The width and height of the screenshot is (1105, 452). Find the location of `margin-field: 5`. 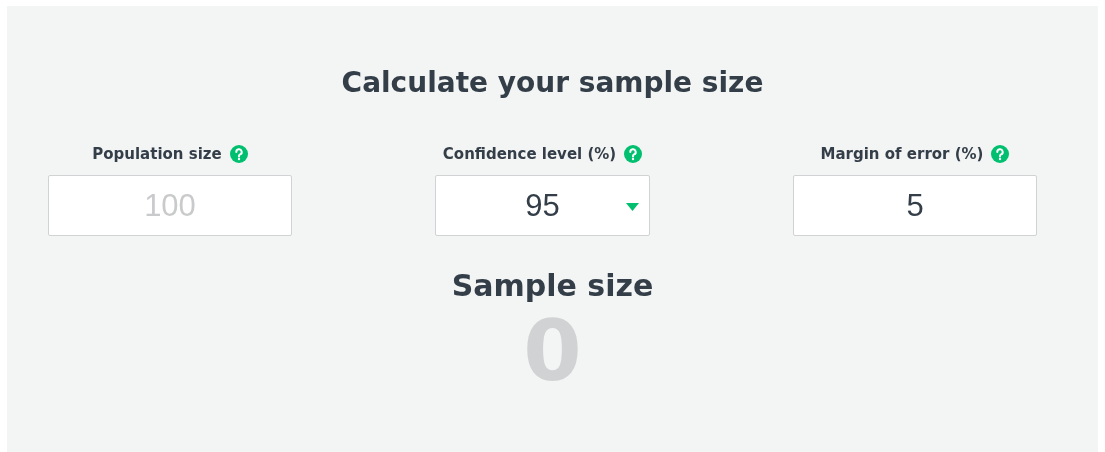

margin-field: 5 is located at coordinates (915, 205).